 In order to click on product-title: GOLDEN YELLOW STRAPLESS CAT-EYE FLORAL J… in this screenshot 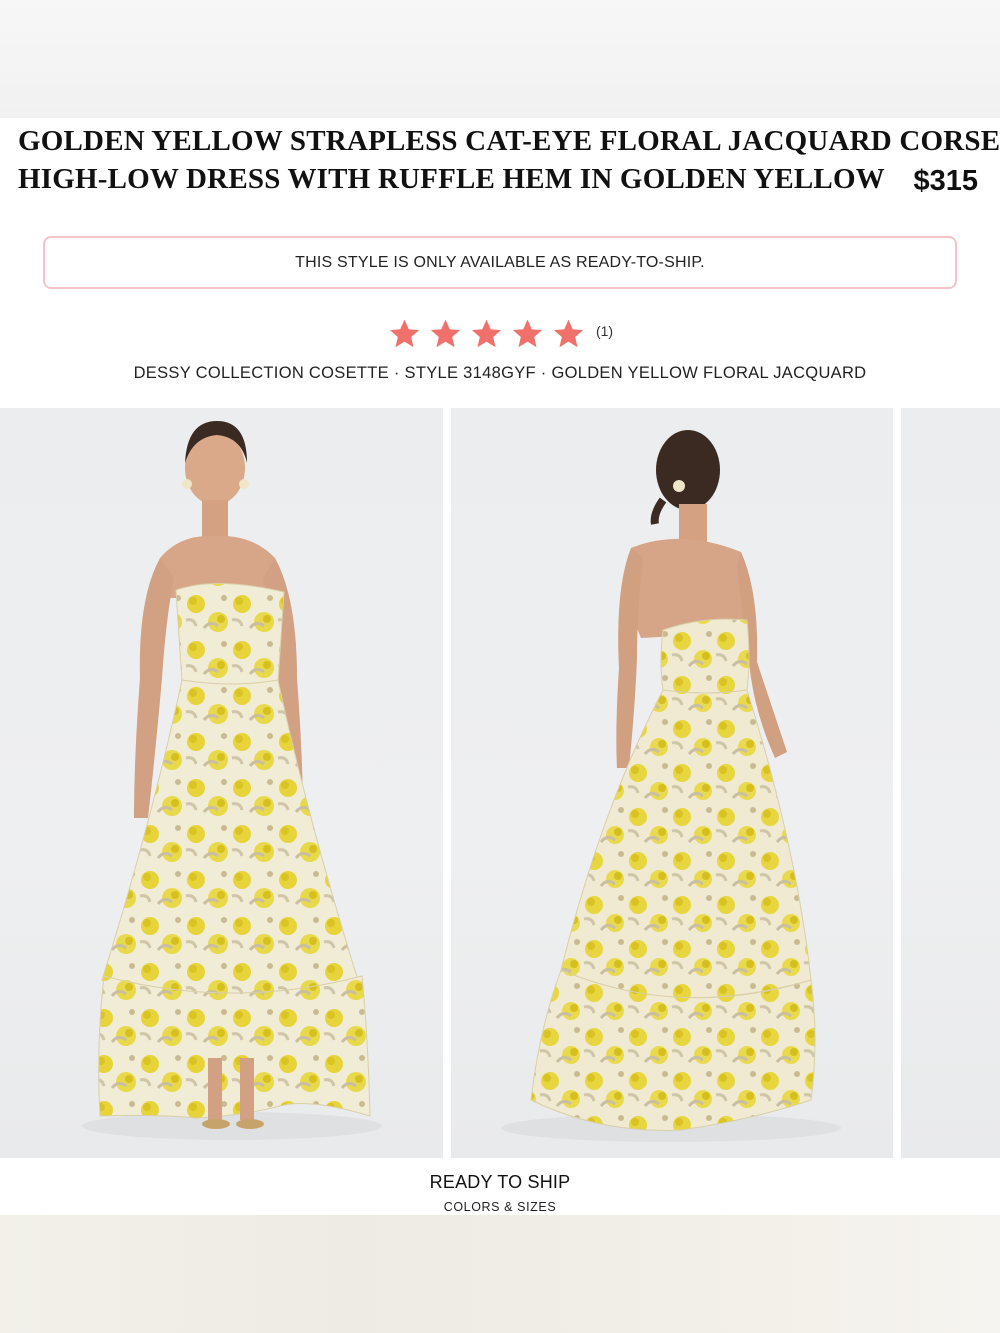, I will do `click(509, 160)`.